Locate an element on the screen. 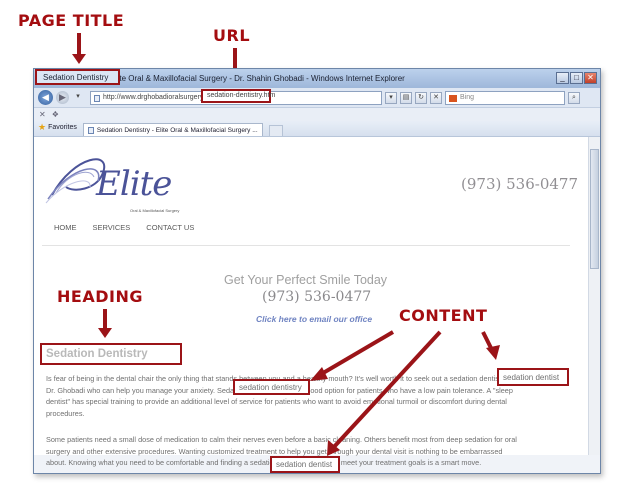 The height and width of the screenshot is (504, 640). search-button-icon: ⌕ is located at coordinates (574, 97).